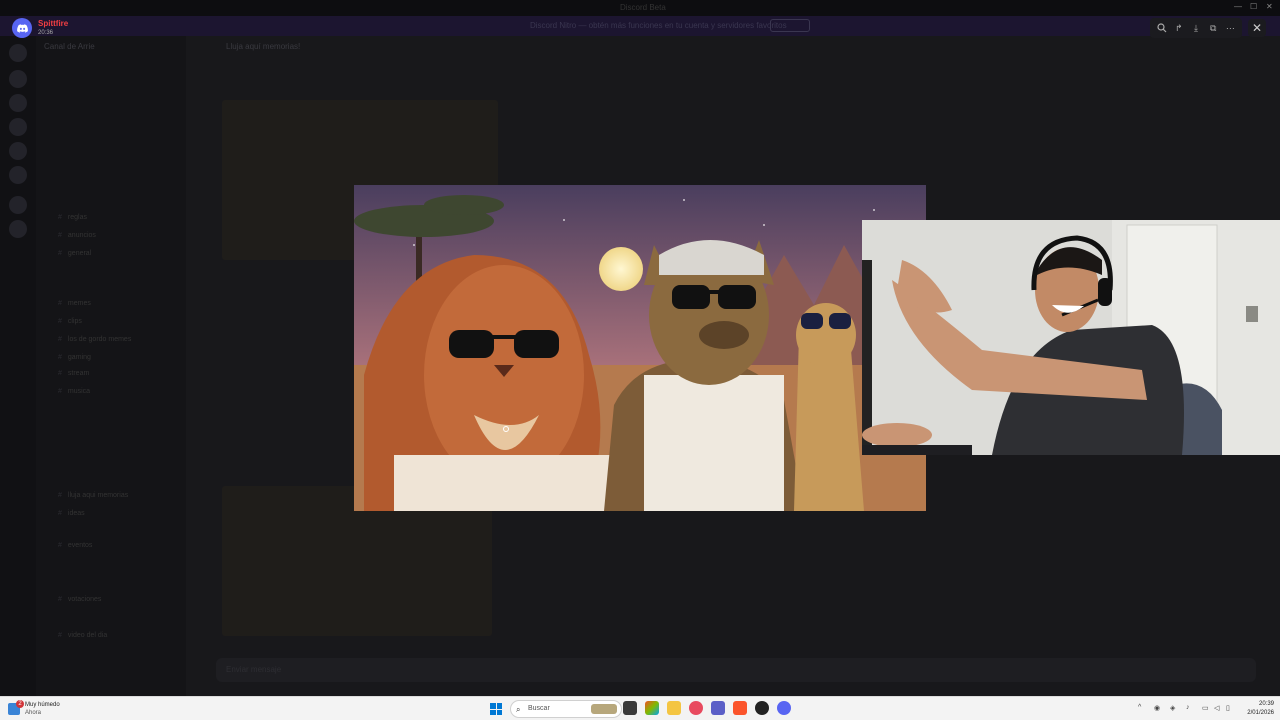 The width and height of the screenshot is (1280, 720). What do you see at coordinates (74, 391) in the screenshot?
I see `channel-item: musica` at bounding box center [74, 391].